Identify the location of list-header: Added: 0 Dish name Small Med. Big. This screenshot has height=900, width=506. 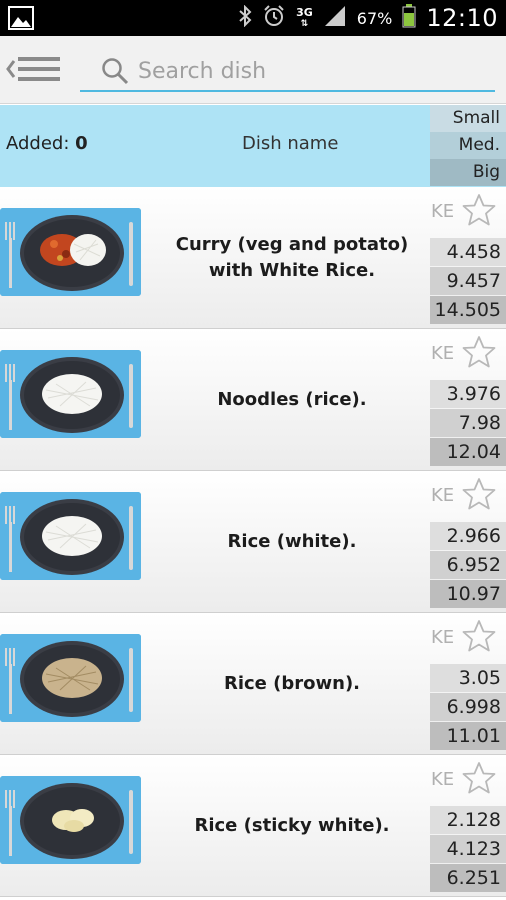
(253, 146).